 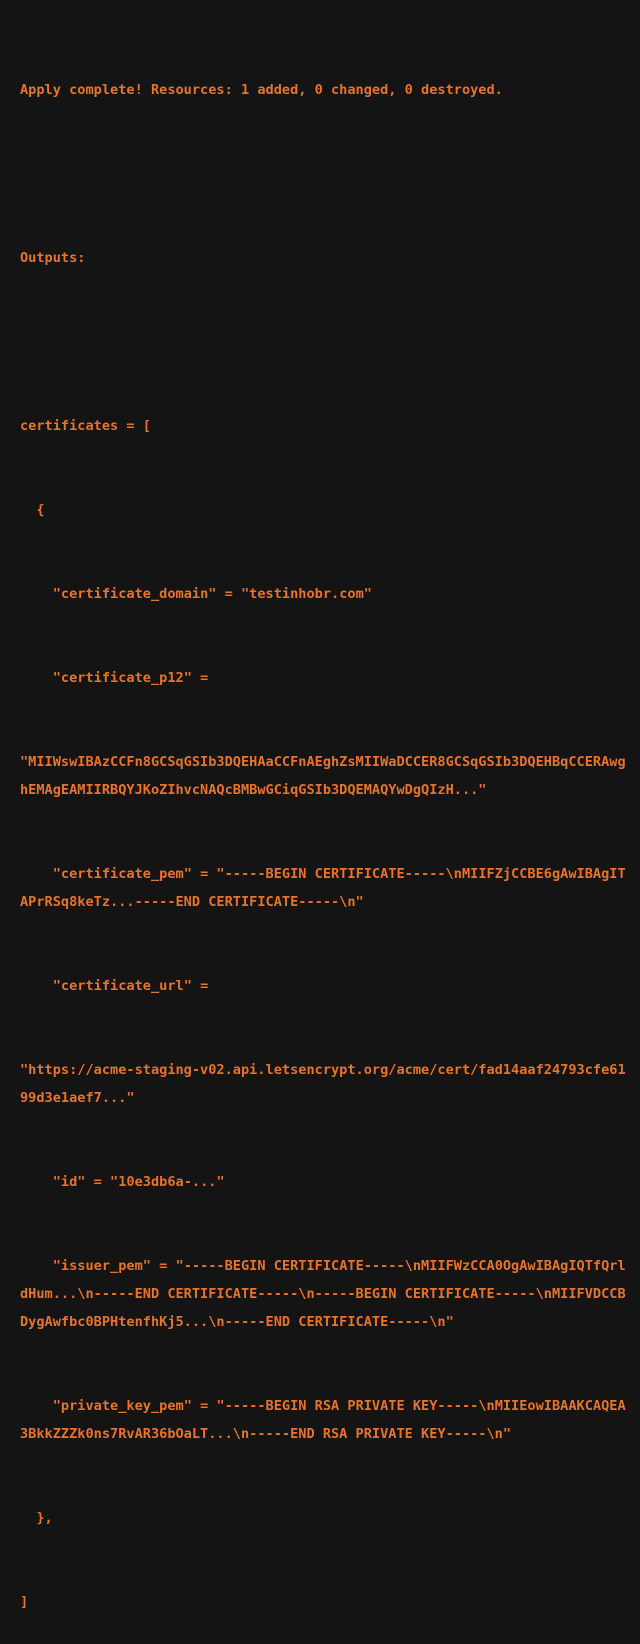 What do you see at coordinates (32, 510) in the screenshot?
I see `object-open-line: {` at bounding box center [32, 510].